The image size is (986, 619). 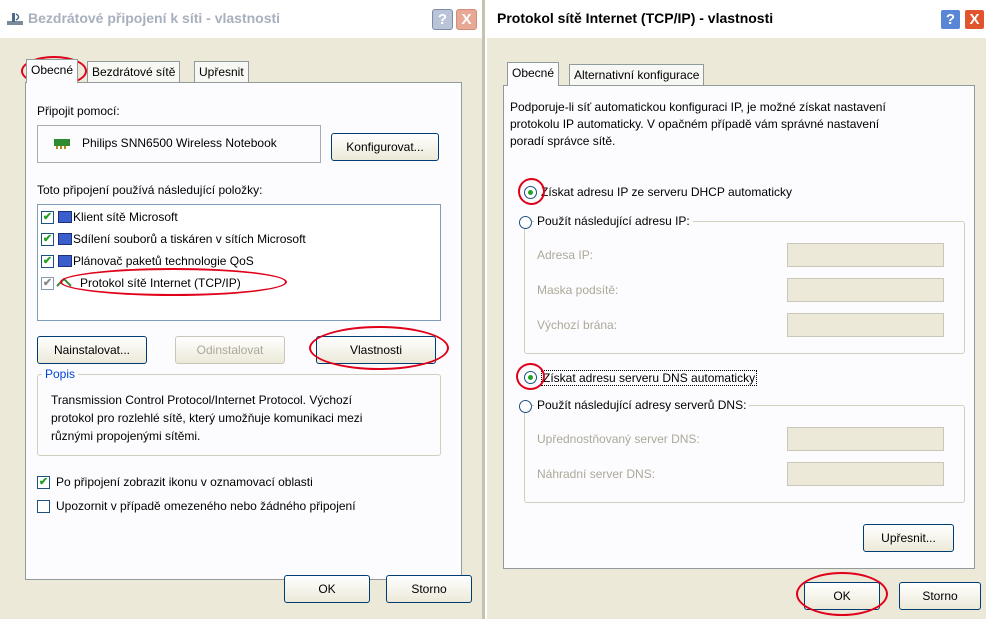 I want to click on auto-ip-radio, so click(x=530, y=192).